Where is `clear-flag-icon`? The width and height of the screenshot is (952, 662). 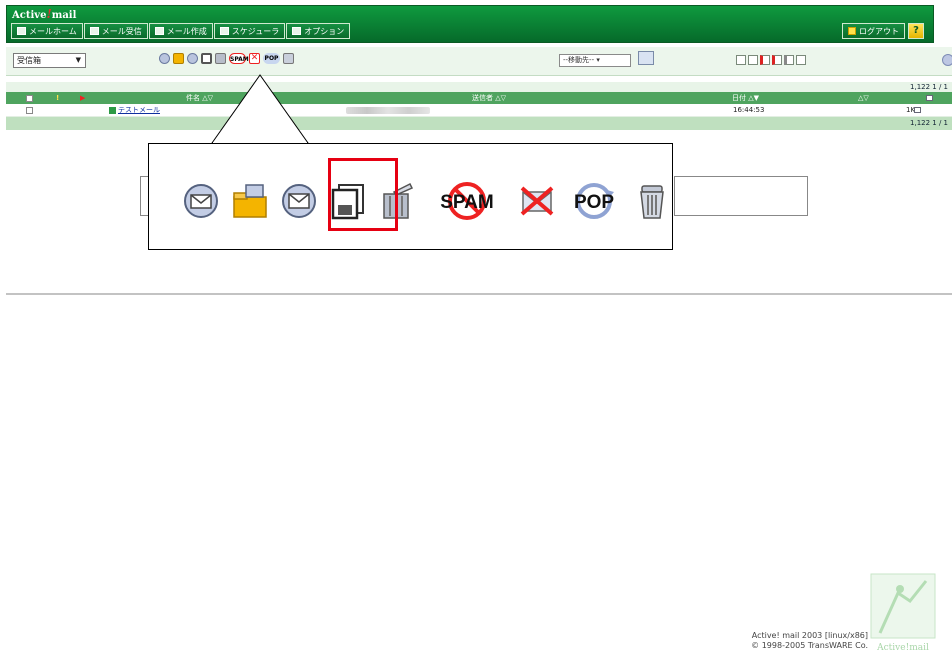
clear-flag-icon is located at coordinates (801, 60).